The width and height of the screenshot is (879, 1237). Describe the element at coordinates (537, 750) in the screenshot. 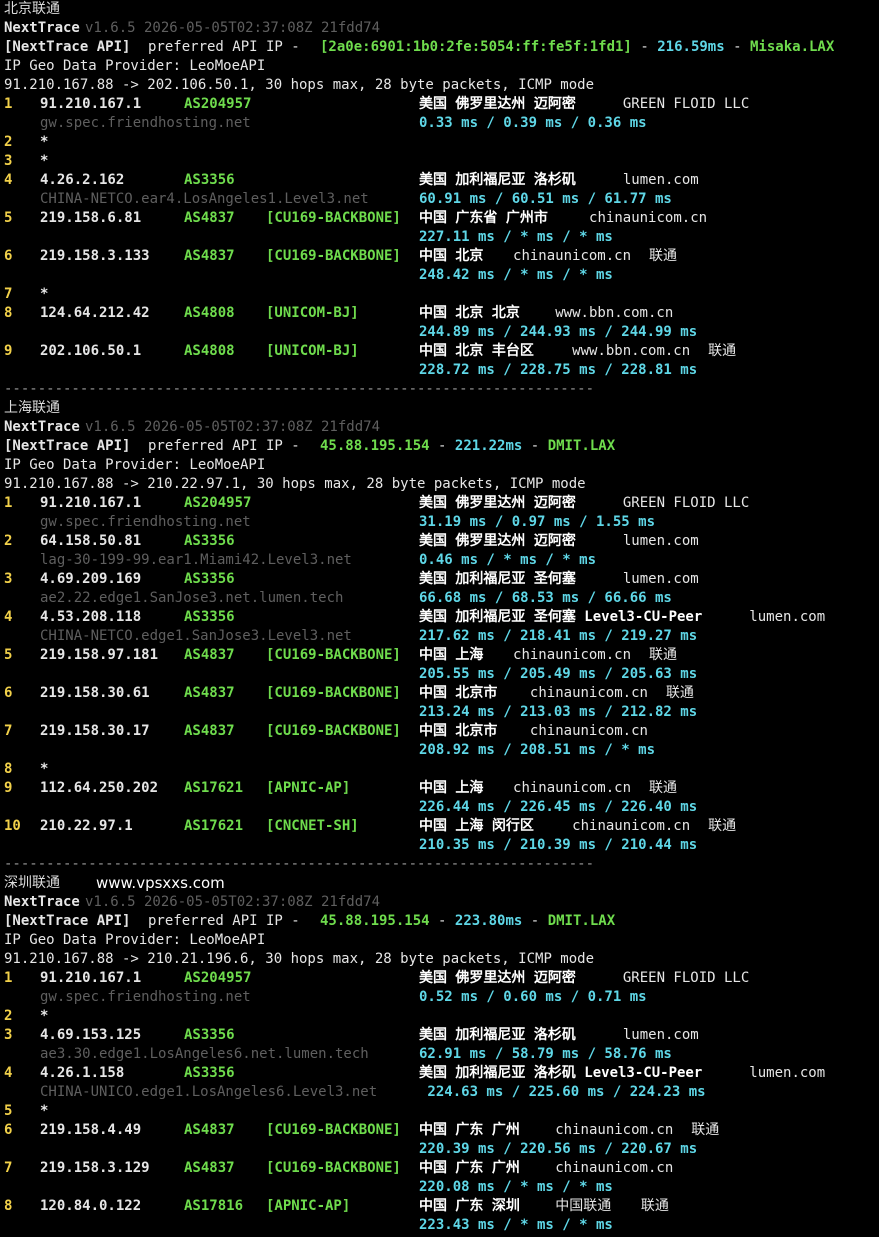

I see `hop-rtt: 208.92 ms / 208.51 ms / * ms` at that location.